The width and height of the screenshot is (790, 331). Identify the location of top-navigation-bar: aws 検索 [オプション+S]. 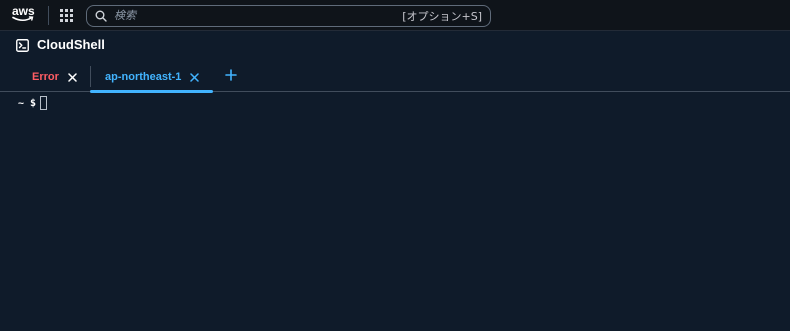
(395, 15).